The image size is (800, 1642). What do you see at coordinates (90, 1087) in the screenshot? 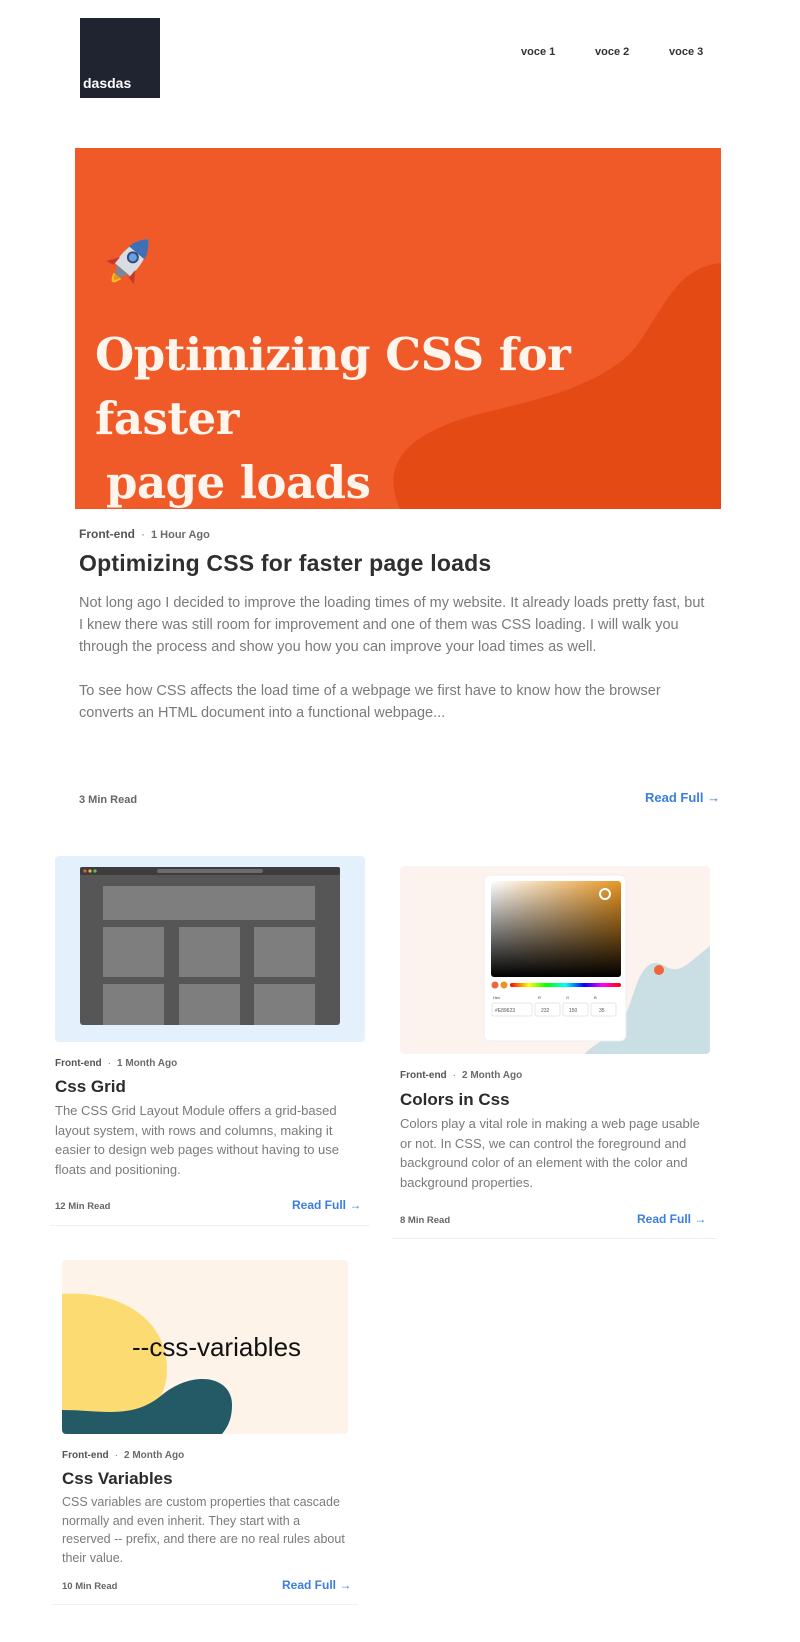
I see `card-title: Css Grid` at bounding box center [90, 1087].